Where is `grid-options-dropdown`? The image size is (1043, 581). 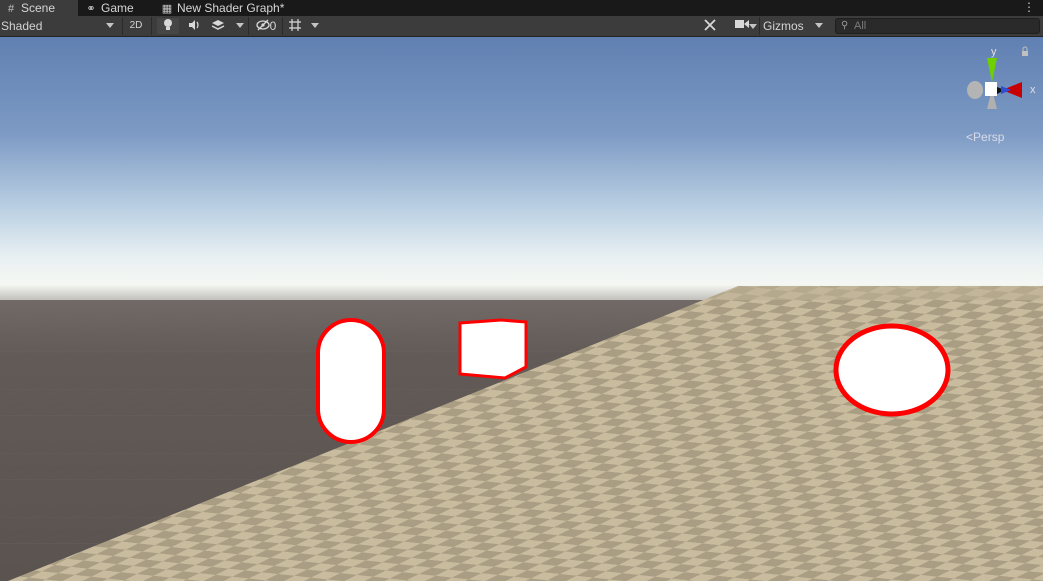 grid-options-dropdown is located at coordinates (315, 26).